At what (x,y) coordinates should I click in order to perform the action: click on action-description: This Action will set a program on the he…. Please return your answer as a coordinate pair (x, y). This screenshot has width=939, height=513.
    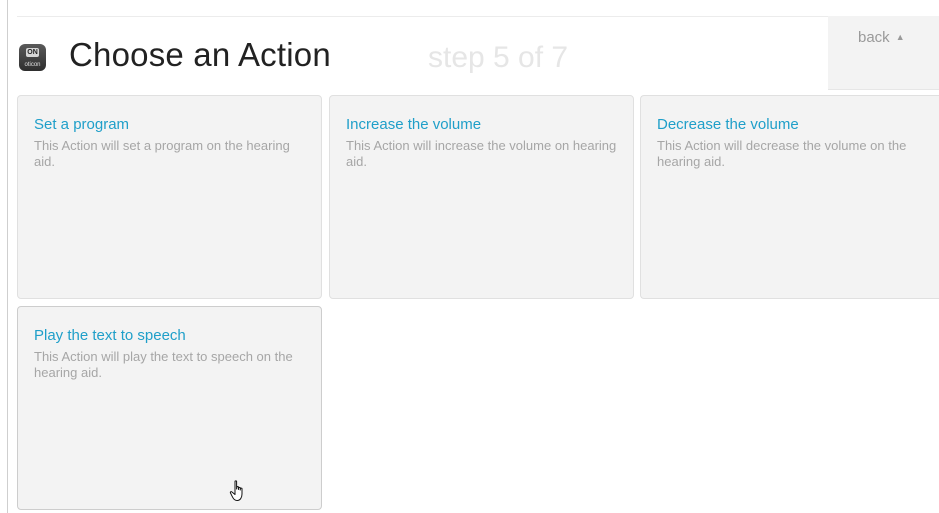
    Looking at the image, I should click on (162, 153).